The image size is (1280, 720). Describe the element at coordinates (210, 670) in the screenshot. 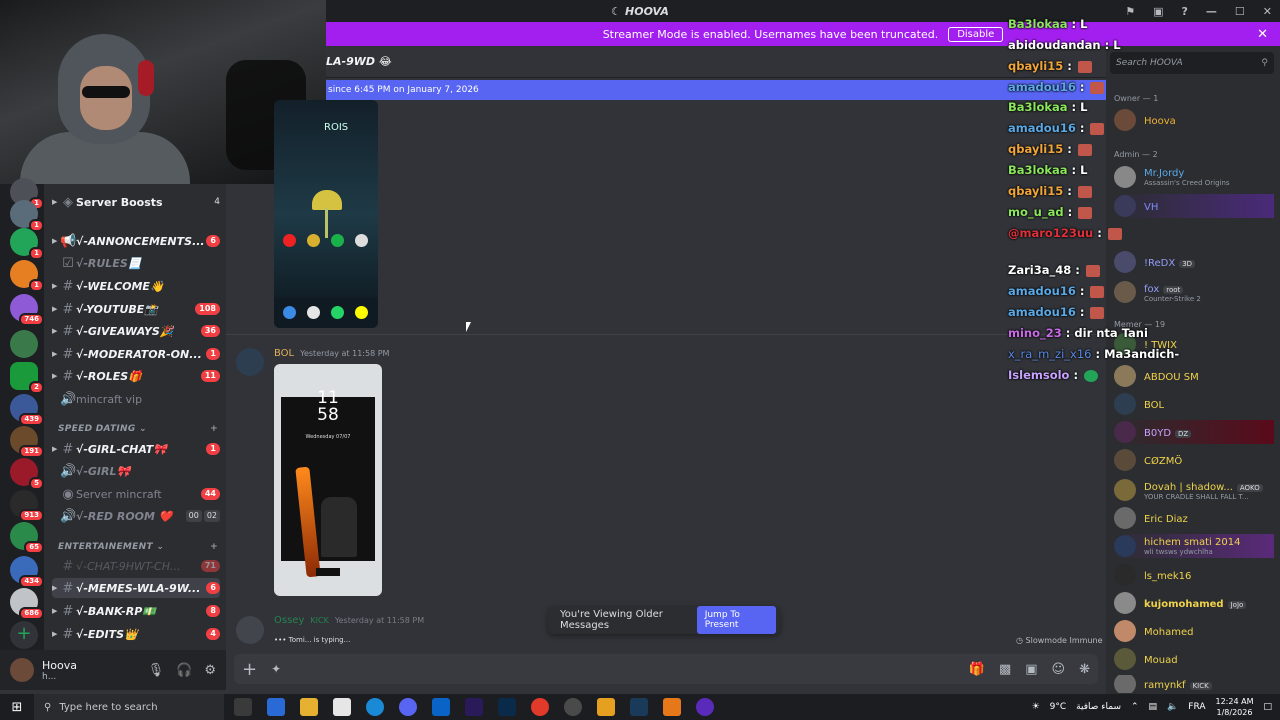

I see `gear-icon: ⚙` at that location.